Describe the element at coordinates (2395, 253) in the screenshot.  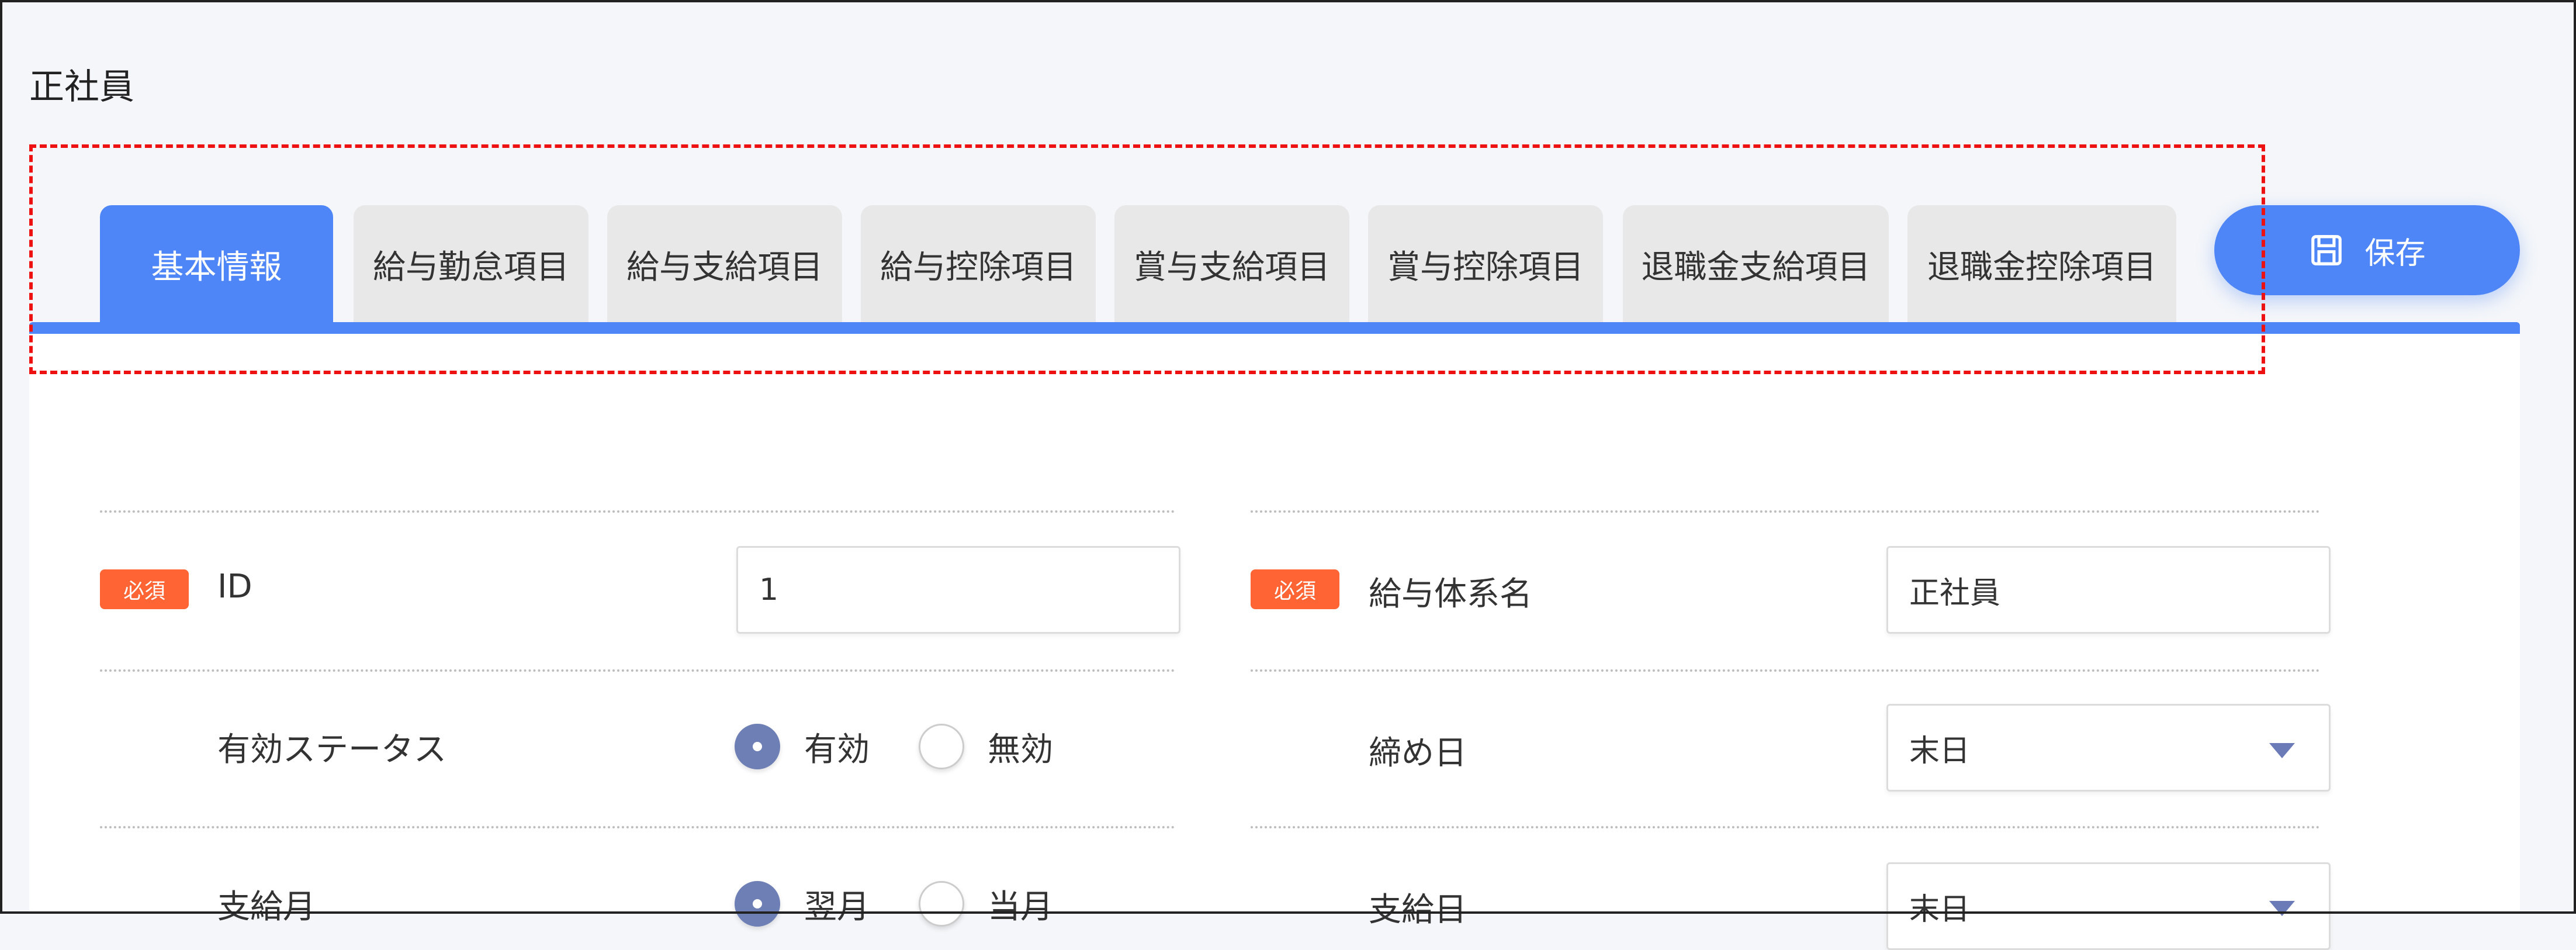
I see `save-label: 保存` at that location.